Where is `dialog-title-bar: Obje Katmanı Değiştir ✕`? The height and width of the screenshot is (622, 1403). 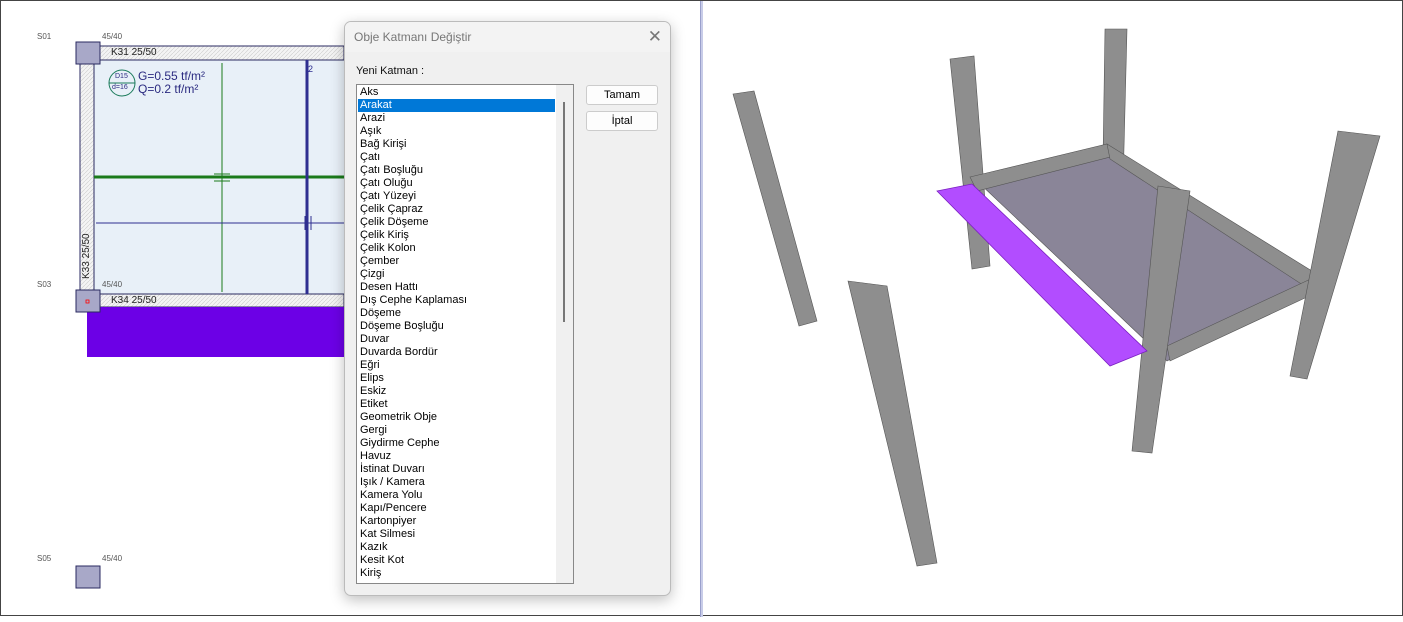
dialog-title-bar: Obje Katmanı Değiştir ✕ is located at coordinates (507, 37).